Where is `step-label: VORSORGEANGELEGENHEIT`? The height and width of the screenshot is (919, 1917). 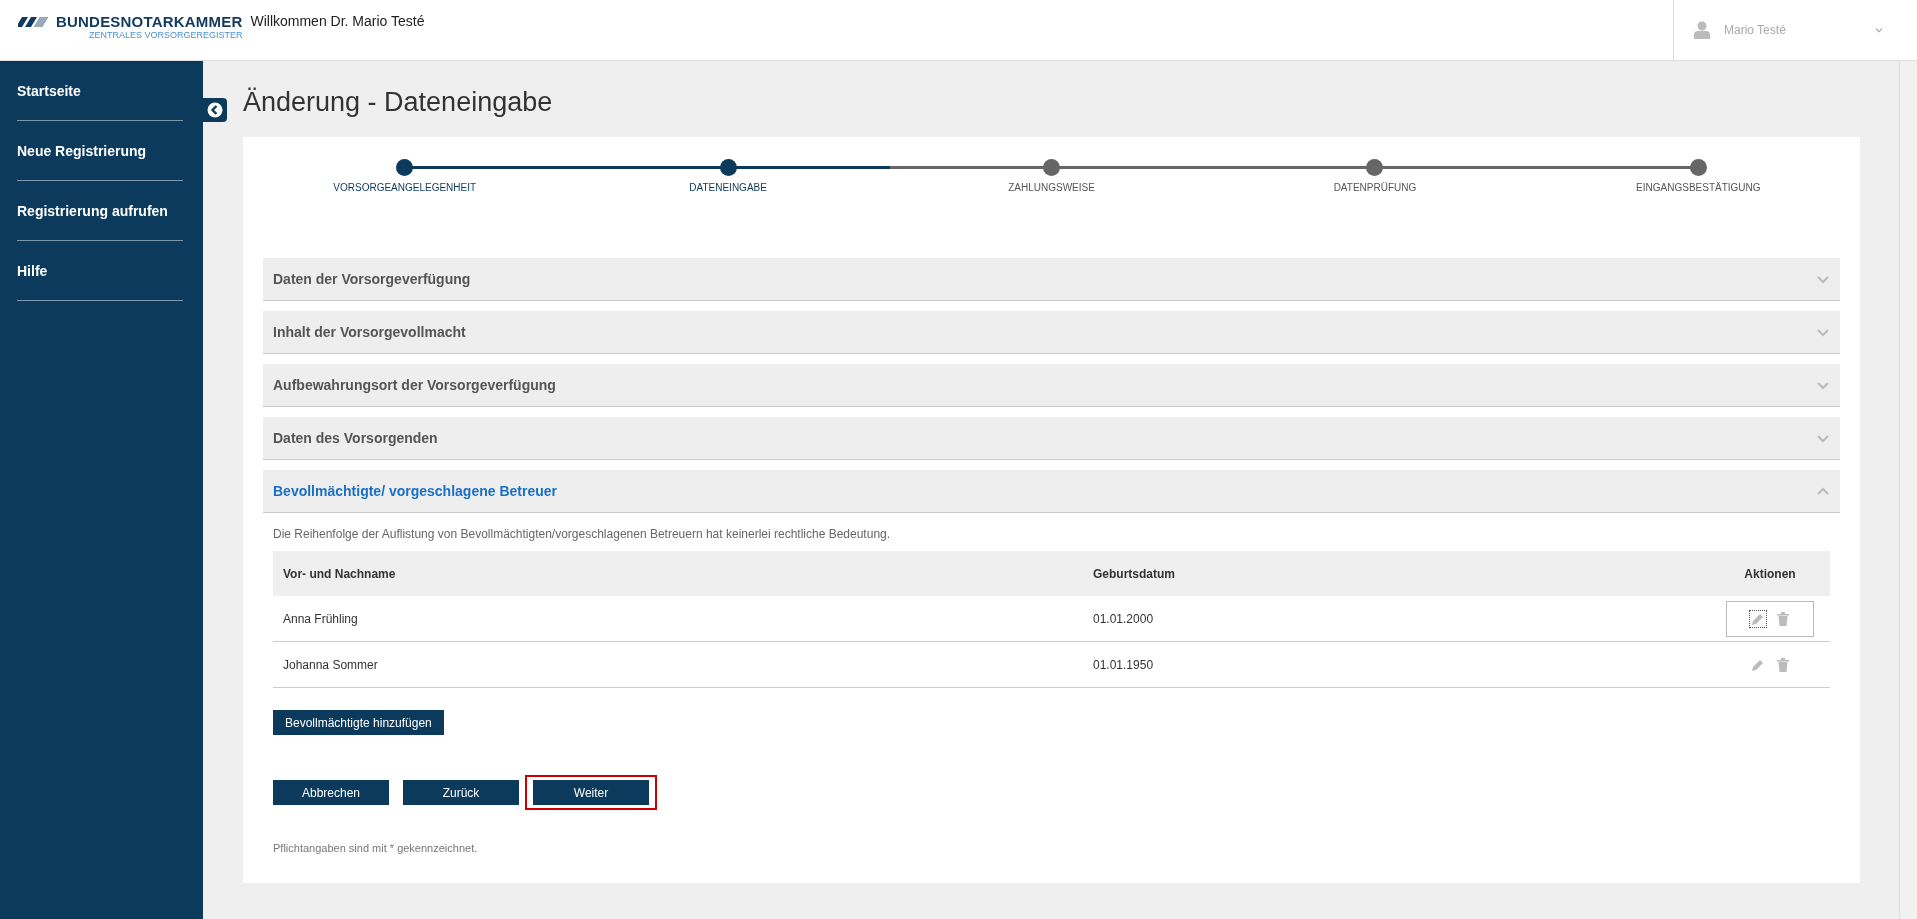 step-label: VORSORGEANGELEGENHEIT is located at coordinates (405, 187).